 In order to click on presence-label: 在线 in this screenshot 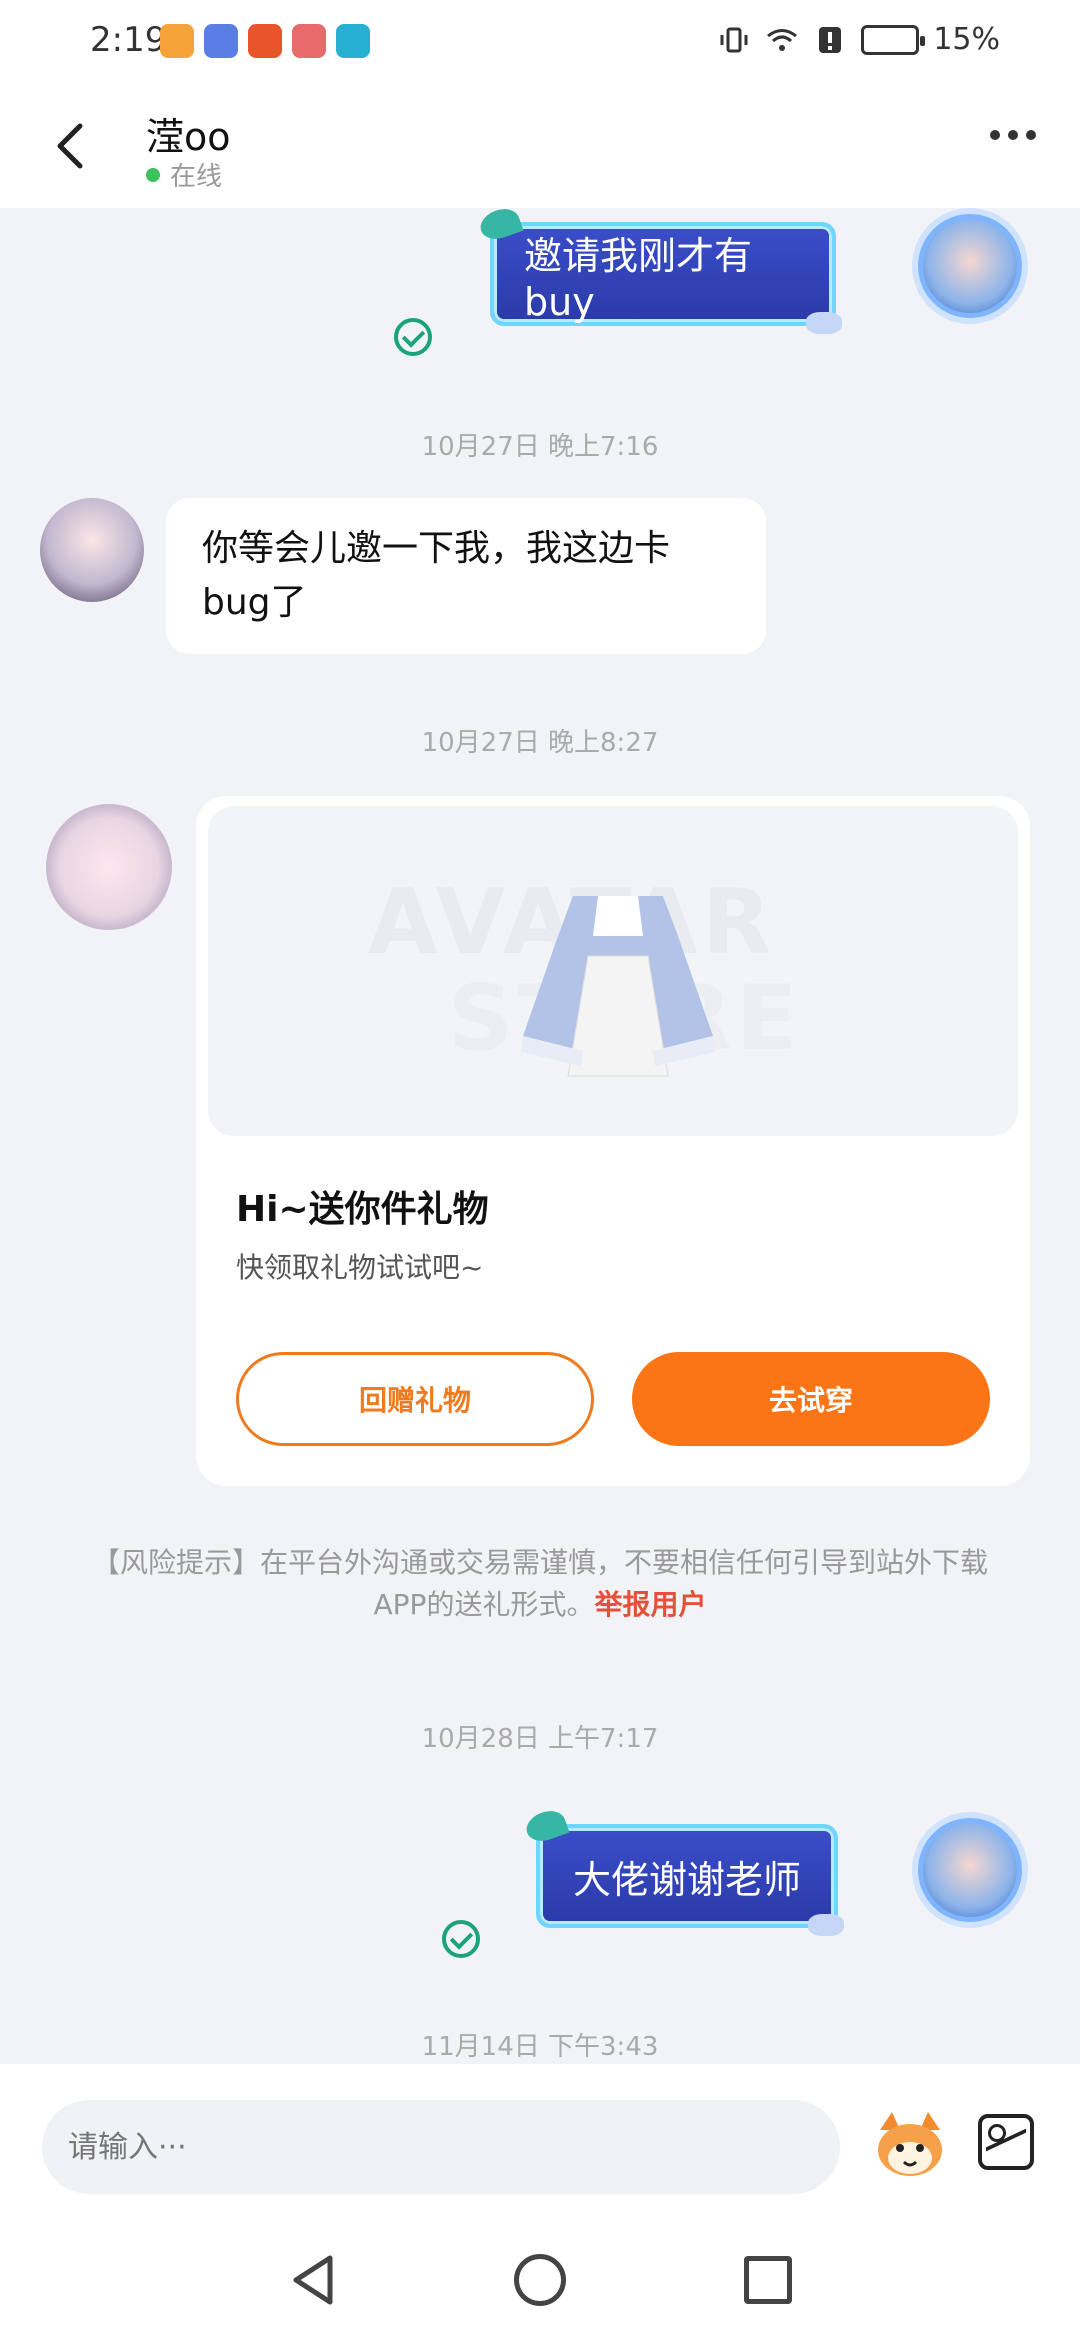, I will do `click(196, 177)`.